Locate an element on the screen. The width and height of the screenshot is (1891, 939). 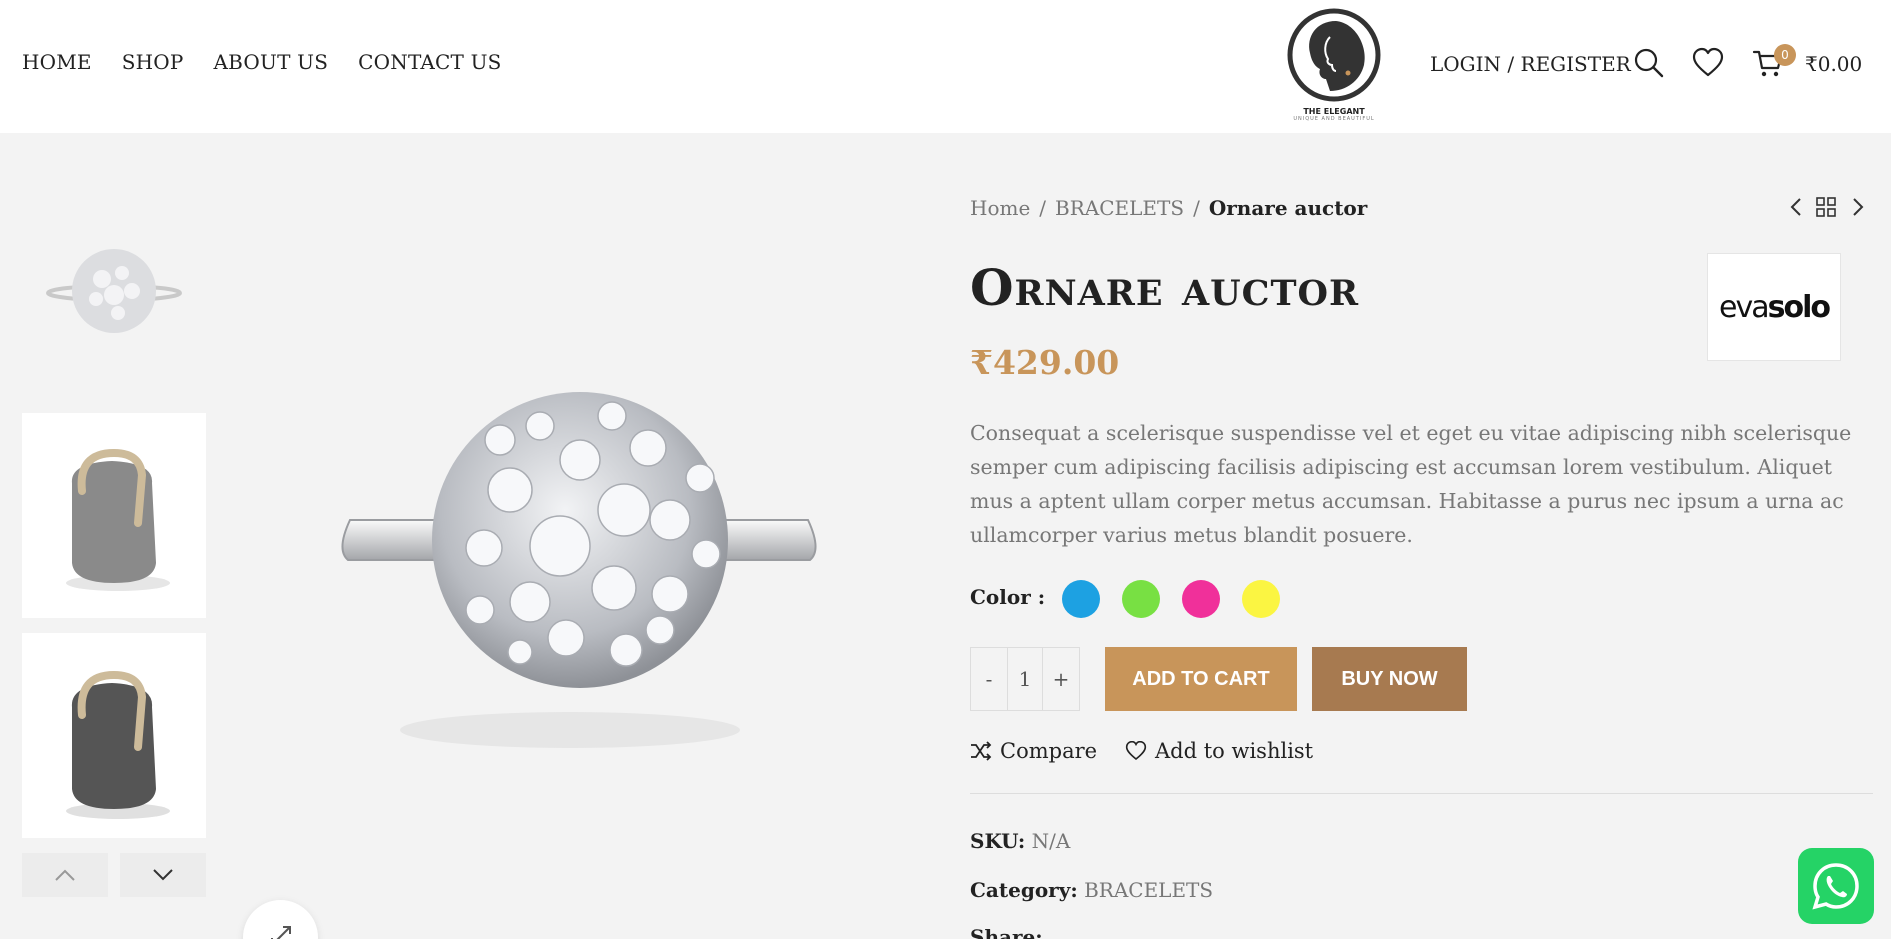
share-row: Share: is located at coordinates (1006, 932).